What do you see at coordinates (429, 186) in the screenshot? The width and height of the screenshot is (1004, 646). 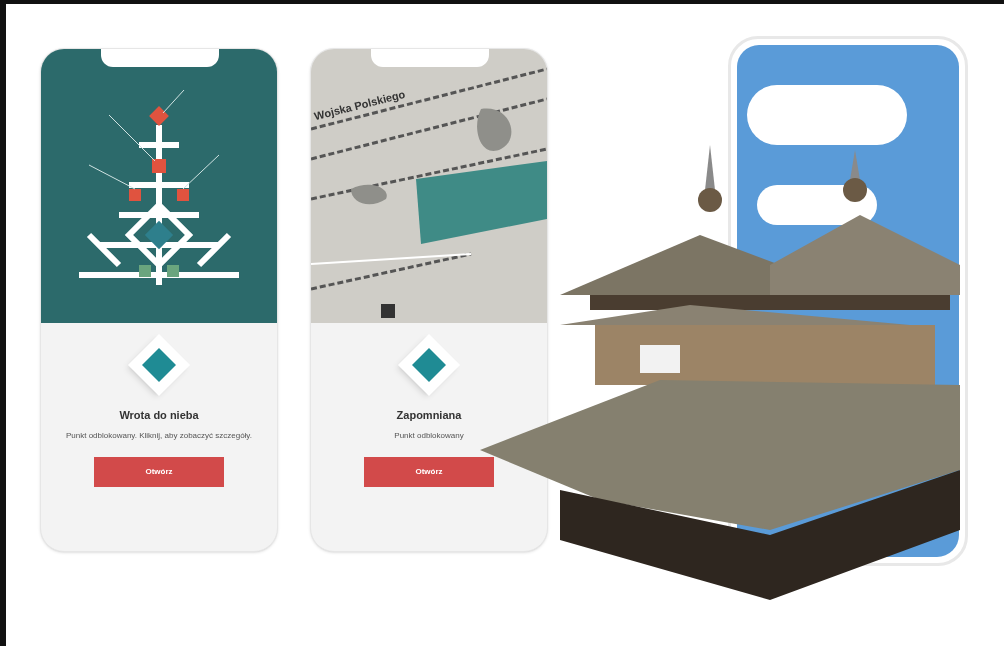 I see `map-view: Wojska Polskiego` at bounding box center [429, 186].